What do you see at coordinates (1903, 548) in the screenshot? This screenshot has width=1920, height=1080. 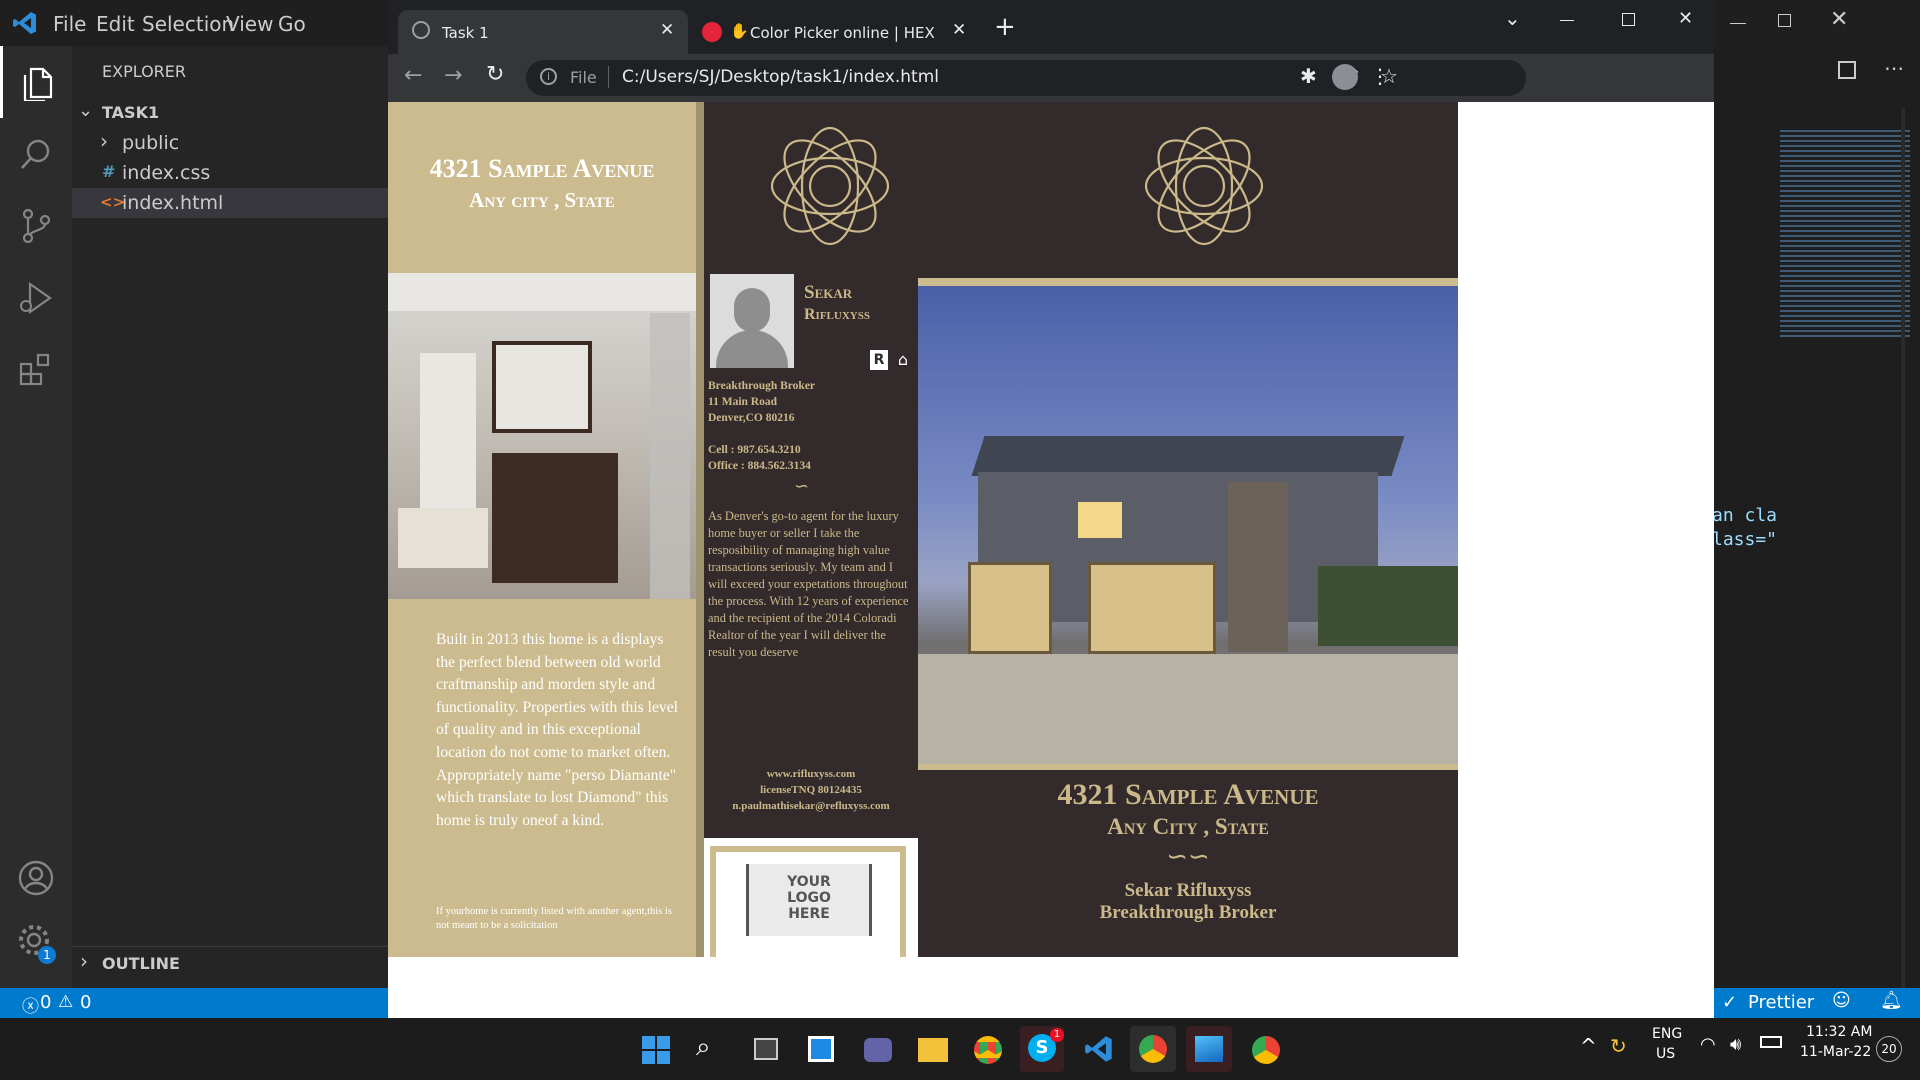 I see `scrollbar` at bounding box center [1903, 548].